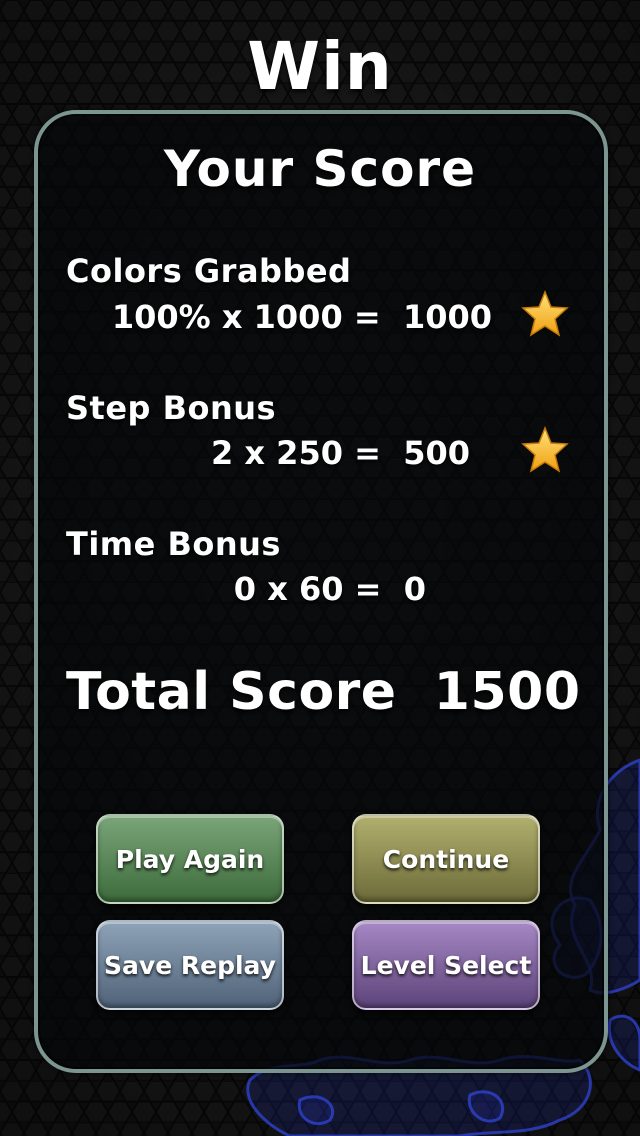 Image resolution: width=640 pixels, height=1136 pixels. I want to click on level-select-button: Level Select, so click(446, 965).